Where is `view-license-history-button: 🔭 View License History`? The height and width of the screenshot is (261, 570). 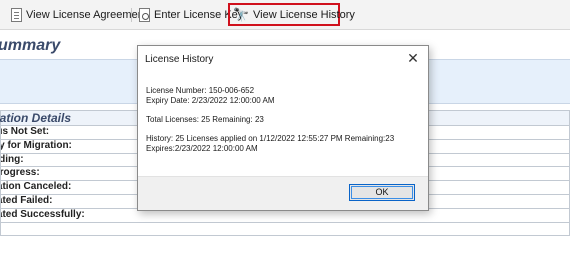 view-license-history-button: 🔭 View License History is located at coordinates (291, 14).